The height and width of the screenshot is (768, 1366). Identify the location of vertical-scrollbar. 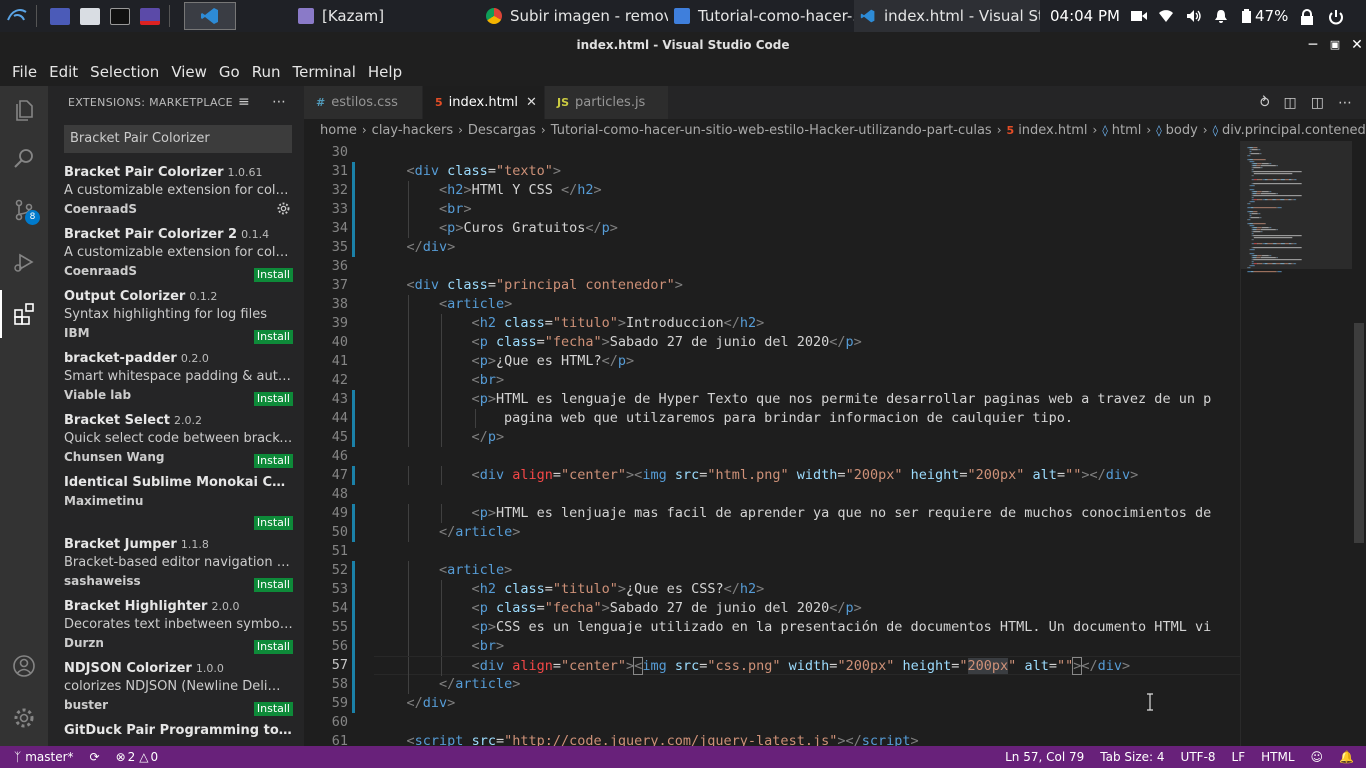
(1359, 443).